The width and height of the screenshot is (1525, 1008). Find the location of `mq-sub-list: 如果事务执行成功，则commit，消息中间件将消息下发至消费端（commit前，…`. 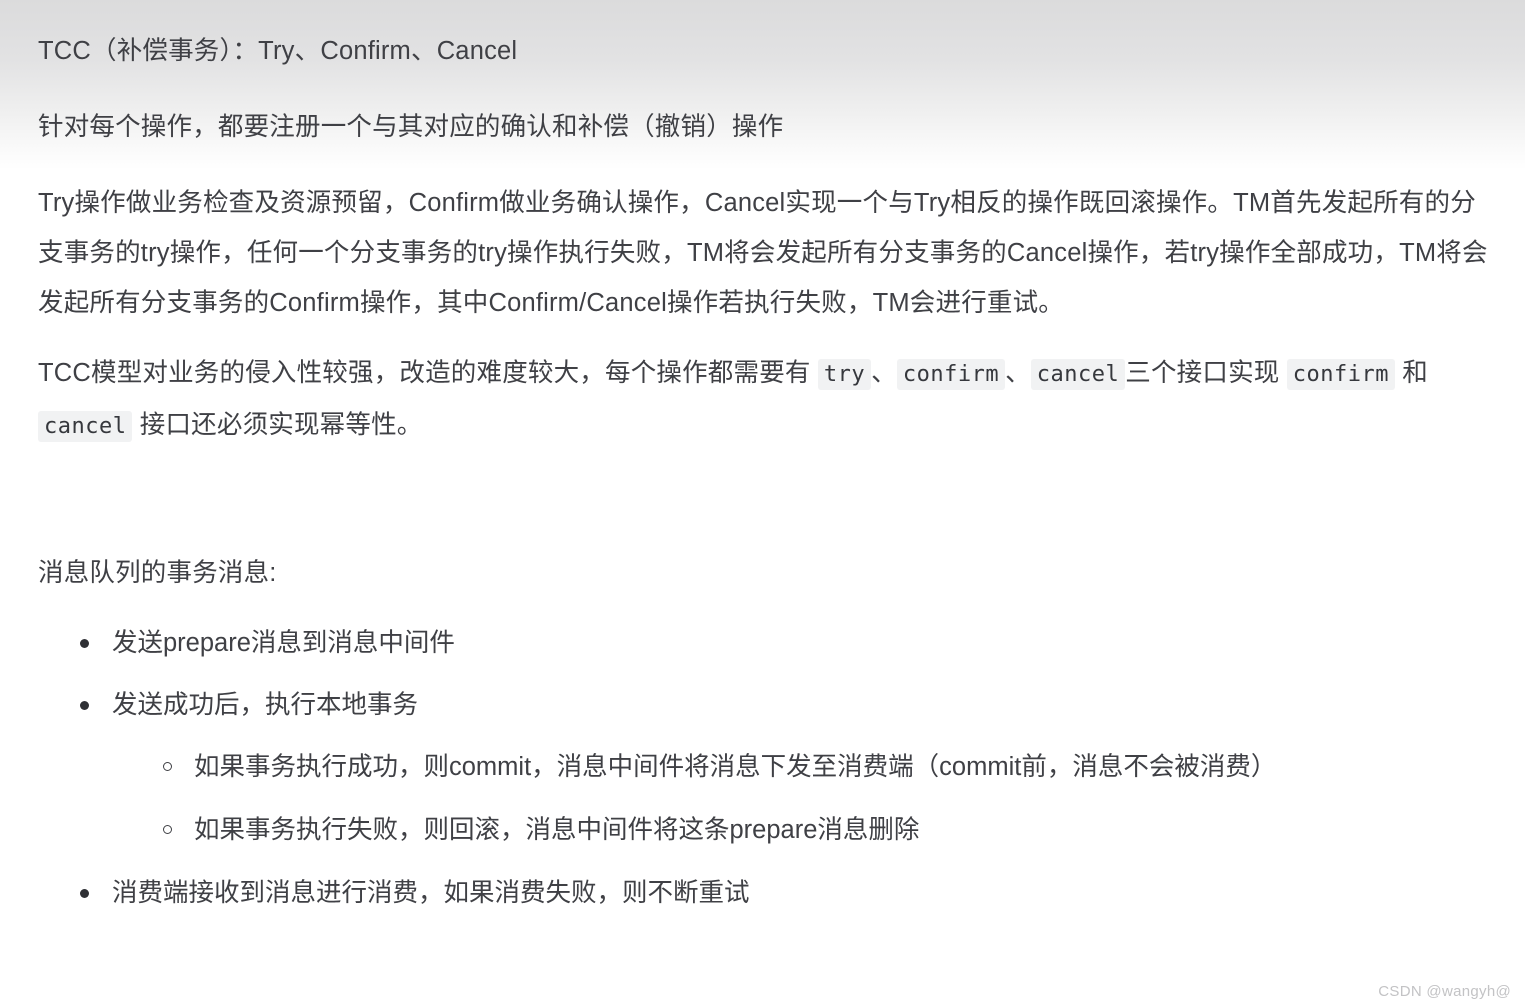

mq-sub-list: 如果事务执行成功，则commit，消息中间件将消息下发至消费端（commit前，… is located at coordinates (800, 798).